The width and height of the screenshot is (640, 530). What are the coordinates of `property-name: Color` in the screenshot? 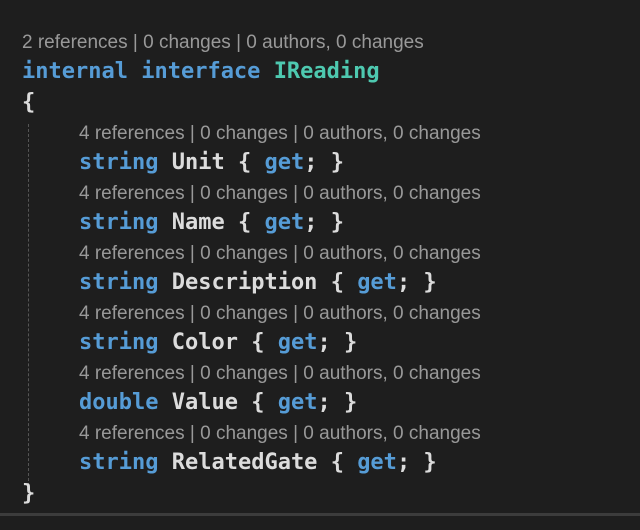 It's located at (204, 342).